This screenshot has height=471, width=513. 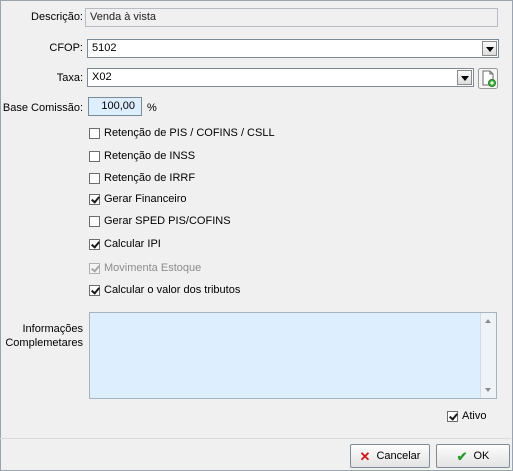 I want to click on checkbox-movimenta-estoque: Movimenta Estoque, so click(x=145, y=268).